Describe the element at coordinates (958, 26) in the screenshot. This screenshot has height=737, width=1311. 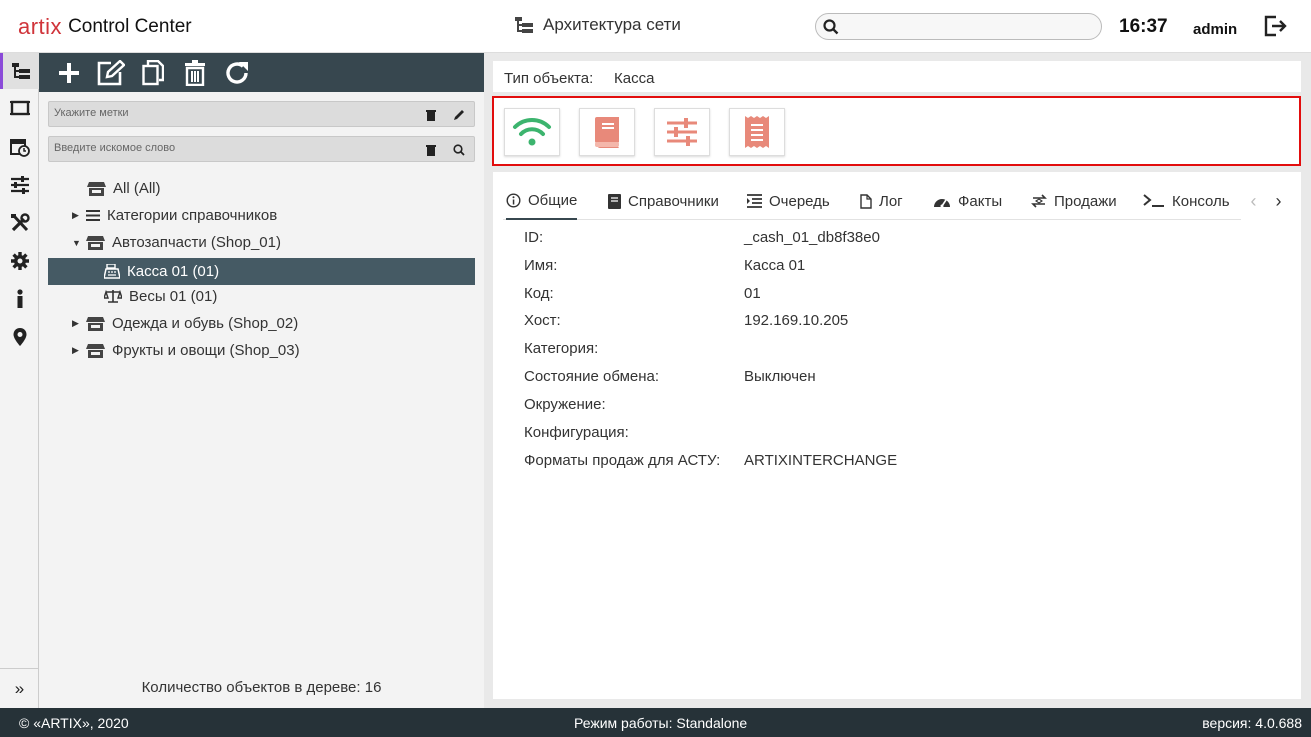
I see `global-search` at that location.